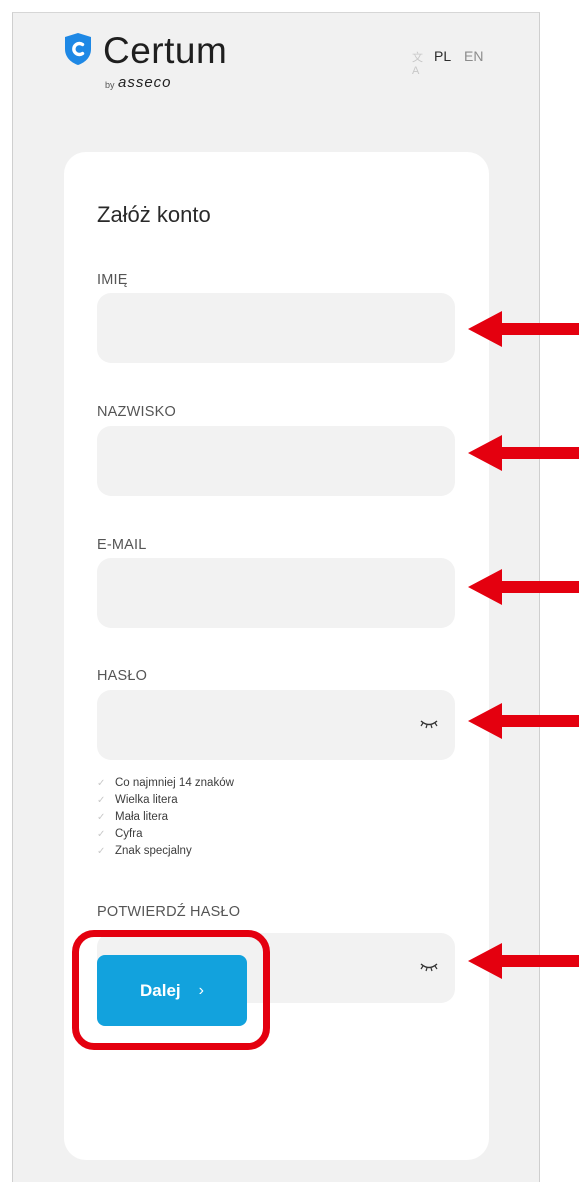 This screenshot has width=579, height=1182. Describe the element at coordinates (276, 461) in the screenshot. I see `last-name-input` at that location.